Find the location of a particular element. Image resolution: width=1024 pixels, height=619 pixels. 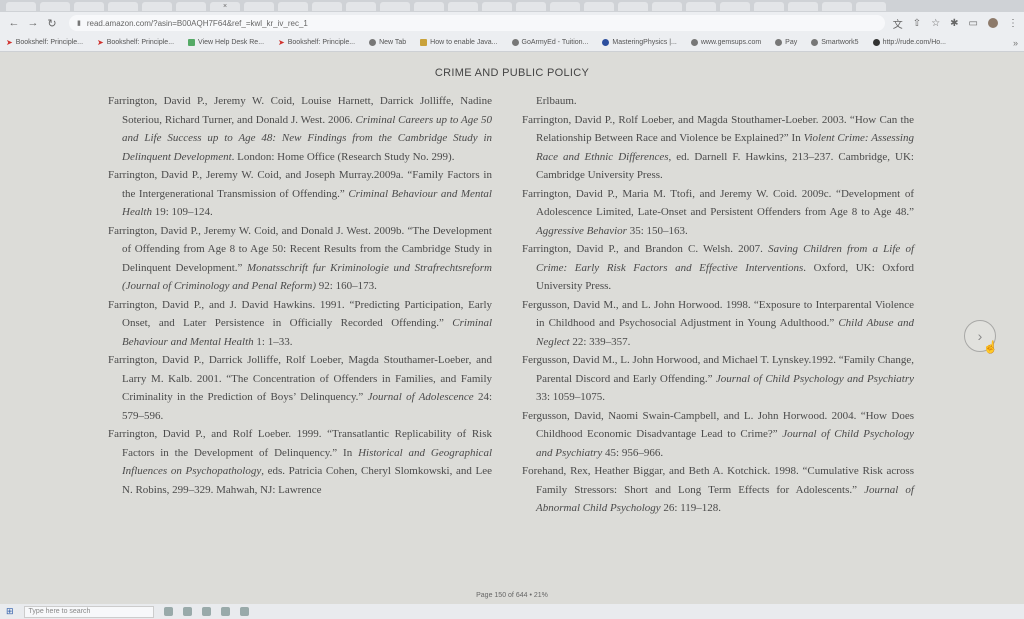

extensions-icon: ✱ is located at coordinates (954, 23).